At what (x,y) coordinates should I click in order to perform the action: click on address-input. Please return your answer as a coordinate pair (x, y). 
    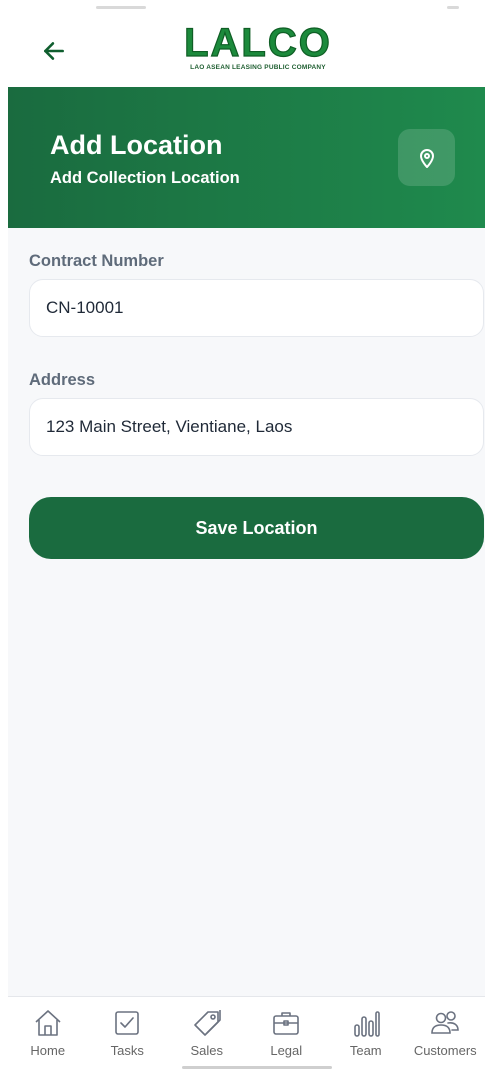
    Looking at the image, I should click on (256, 427).